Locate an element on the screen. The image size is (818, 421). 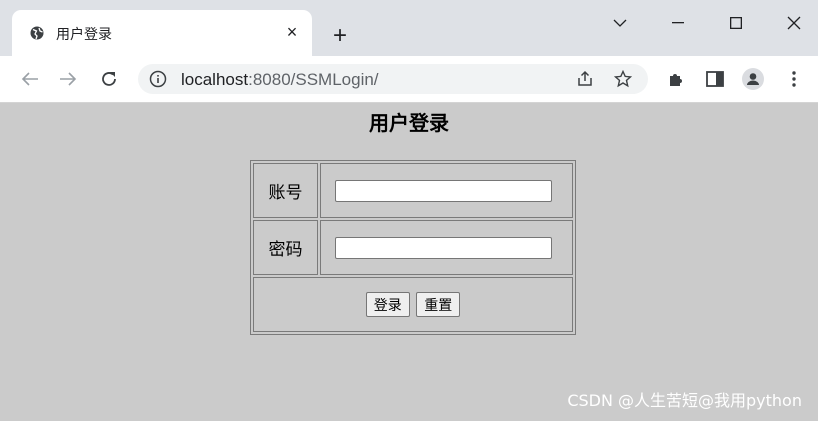
bookmark-star-icon is located at coordinates (623, 79).